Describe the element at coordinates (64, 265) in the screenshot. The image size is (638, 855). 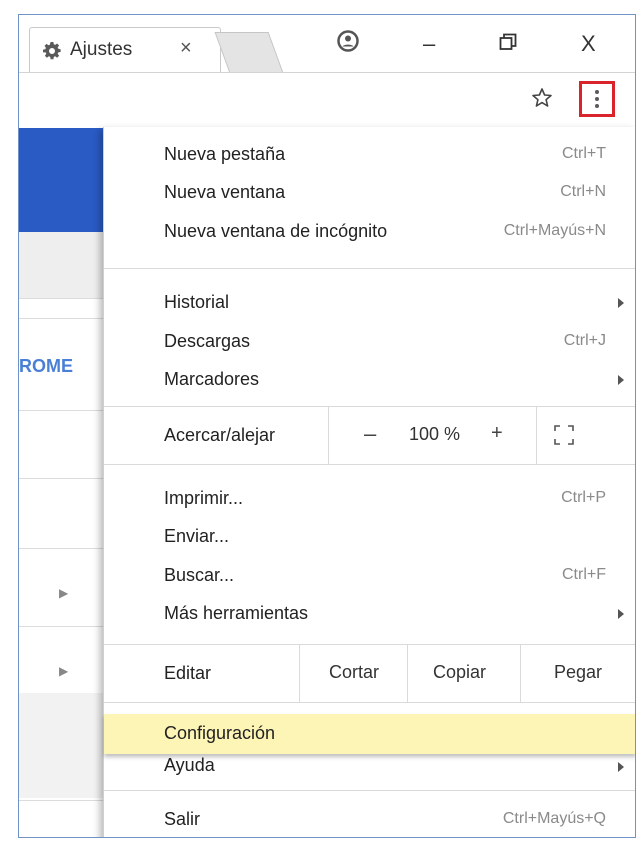
I see `page-search-band` at that location.